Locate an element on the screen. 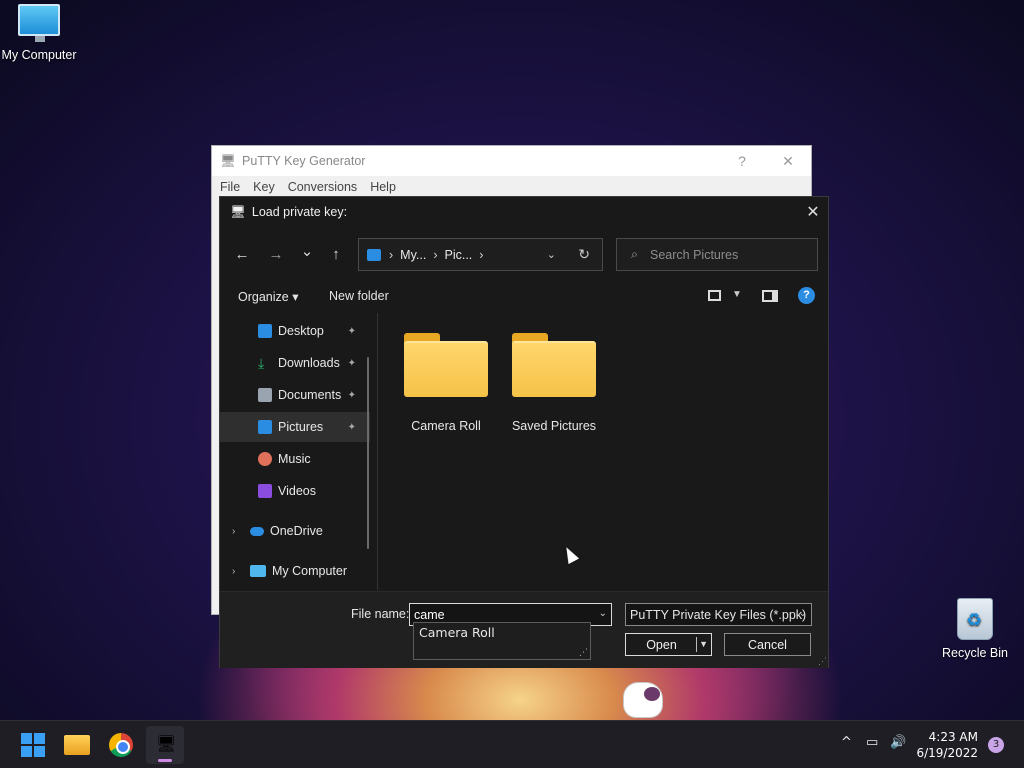 The width and height of the screenshot is (1024, 768). file-explorer-icon is located at coordinates (77, 745).